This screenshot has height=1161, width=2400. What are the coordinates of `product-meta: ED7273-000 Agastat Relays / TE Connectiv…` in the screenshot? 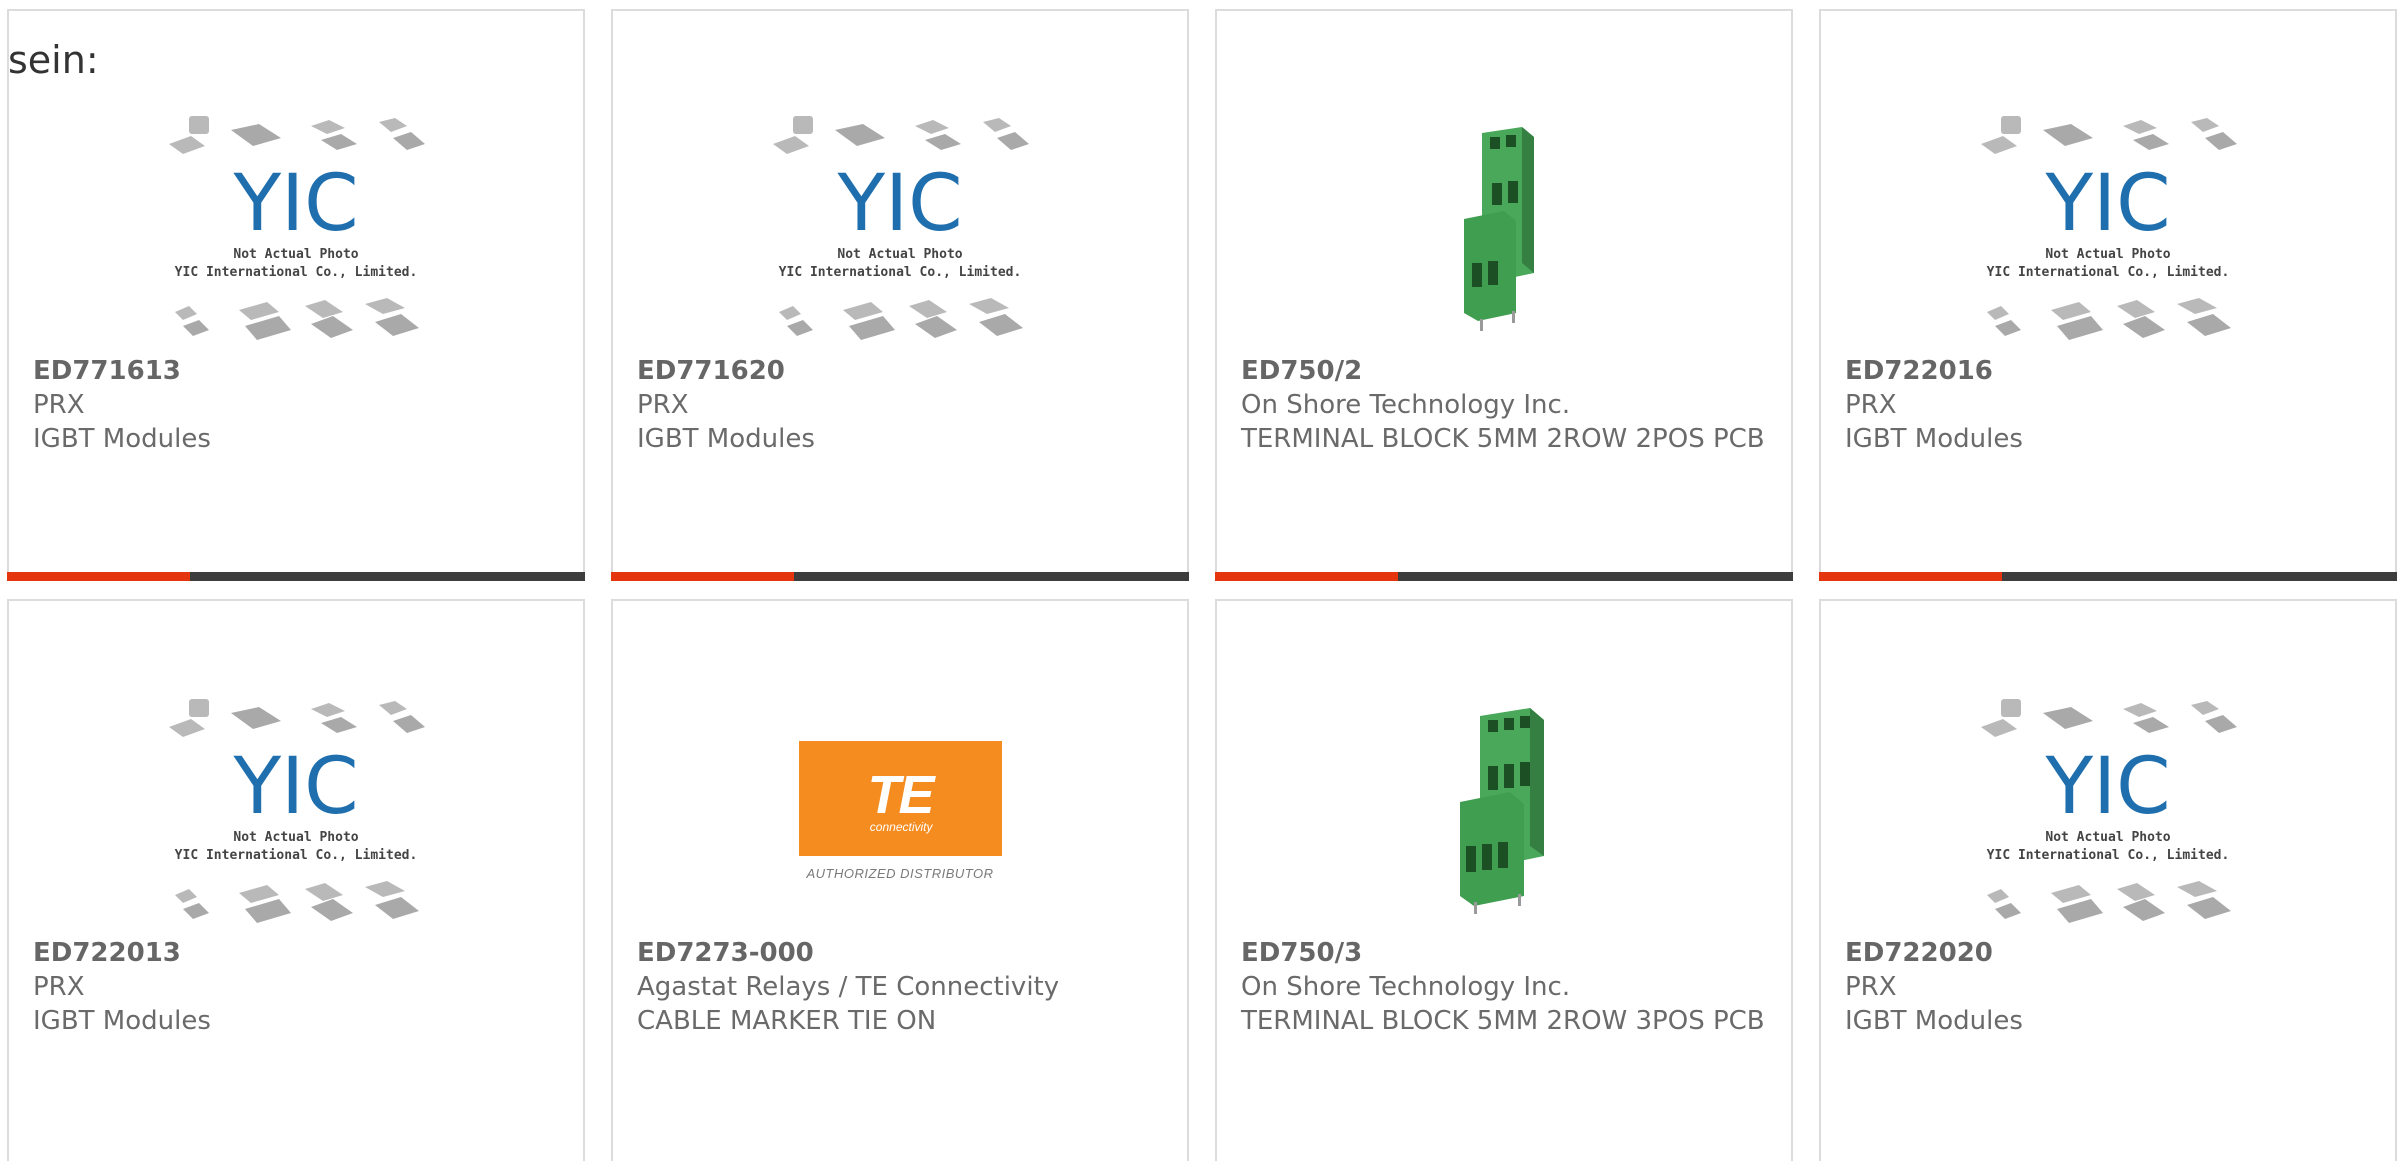 It's located at (902, 987).